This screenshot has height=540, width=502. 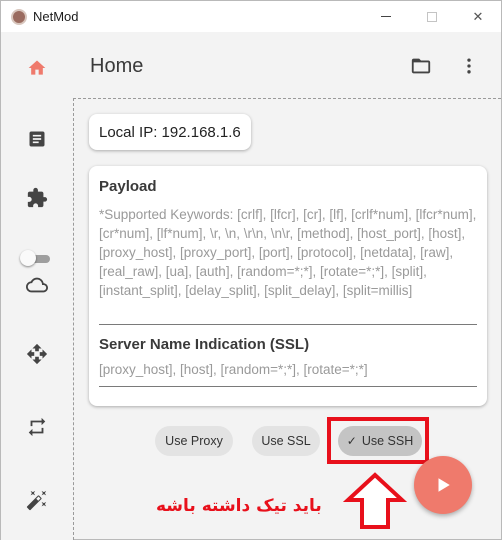 I want to click on annotation-highlight-box, so click(x=378, y=440).